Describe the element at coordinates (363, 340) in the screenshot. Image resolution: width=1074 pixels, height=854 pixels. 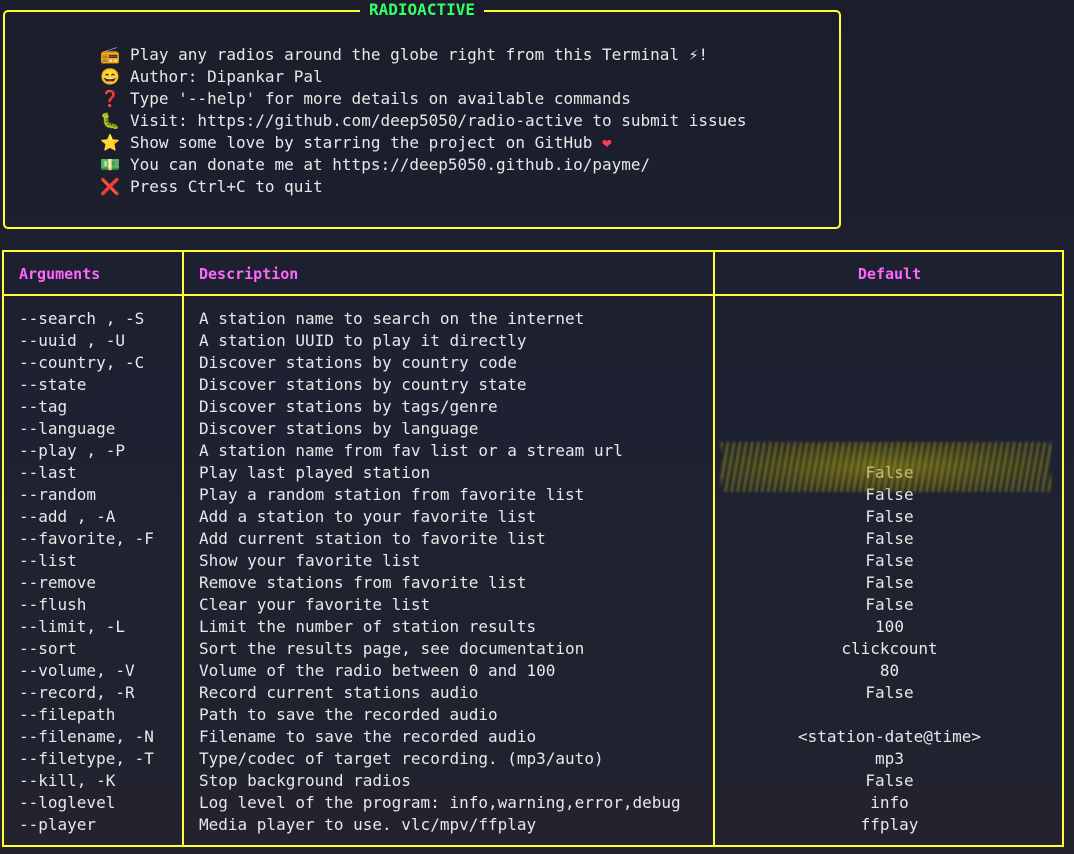
I see `description-cell: A station UUID to play it directly` at that location.